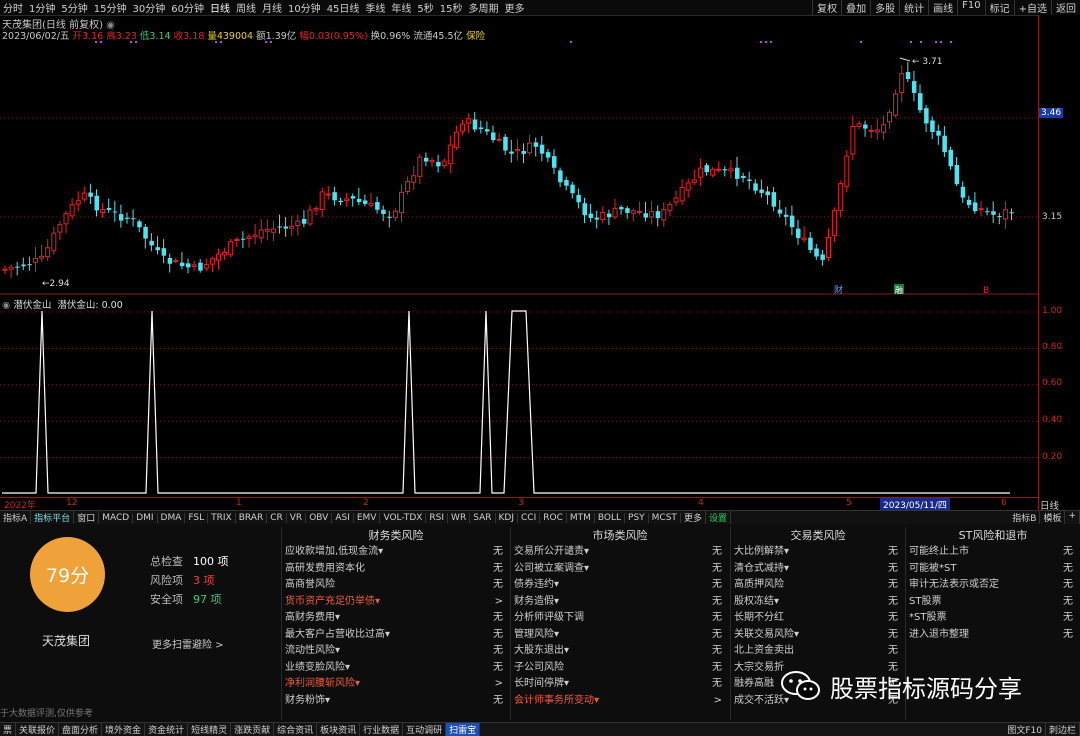 This screenshot has width=1080, height=736. Describe the element at coordinates (375, 7) in the screenshot. I see `period-tab: 季线` at that location.